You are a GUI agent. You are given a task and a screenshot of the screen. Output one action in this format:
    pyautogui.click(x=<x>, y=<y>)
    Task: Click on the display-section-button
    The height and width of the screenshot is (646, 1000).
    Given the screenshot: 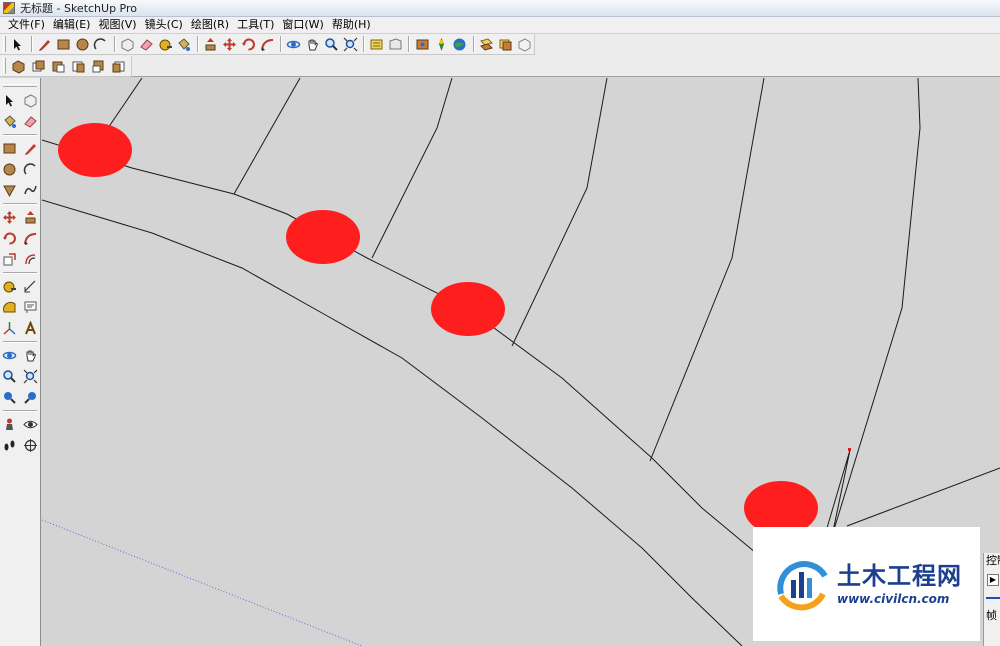 What is the action you would take?
    pyautogui.click(x=506, y=44)
    